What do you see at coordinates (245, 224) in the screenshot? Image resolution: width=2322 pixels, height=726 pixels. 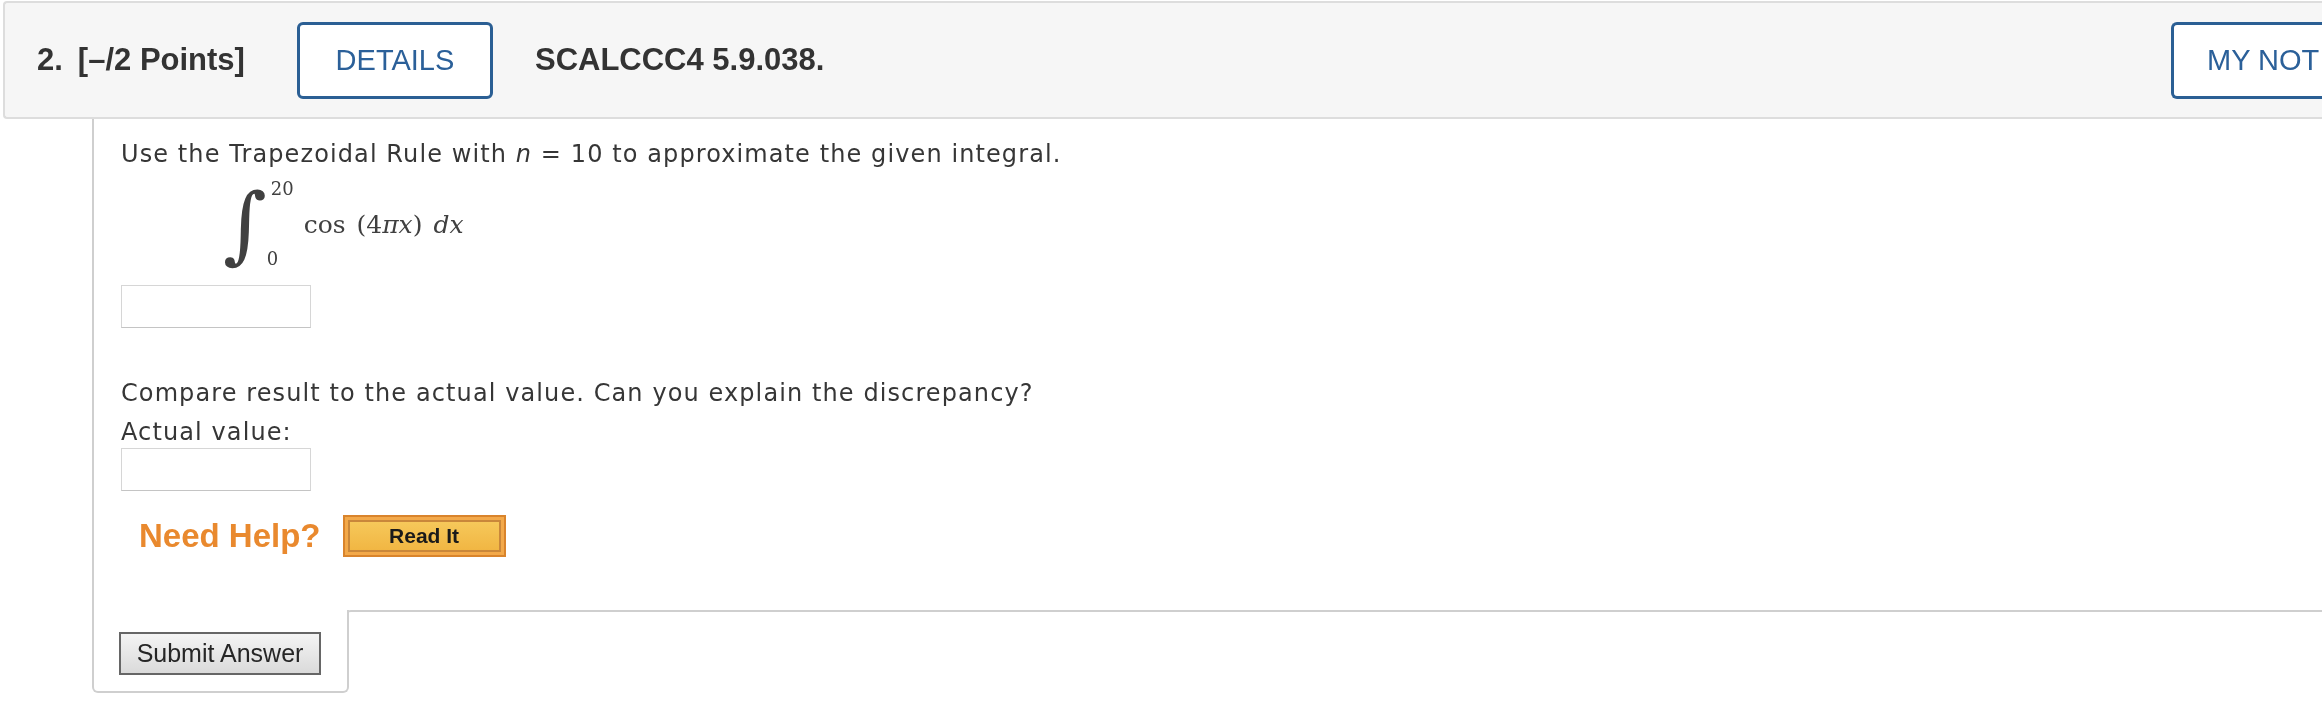 I see `integral-sign: ∫` at bounding box center [245, 224].